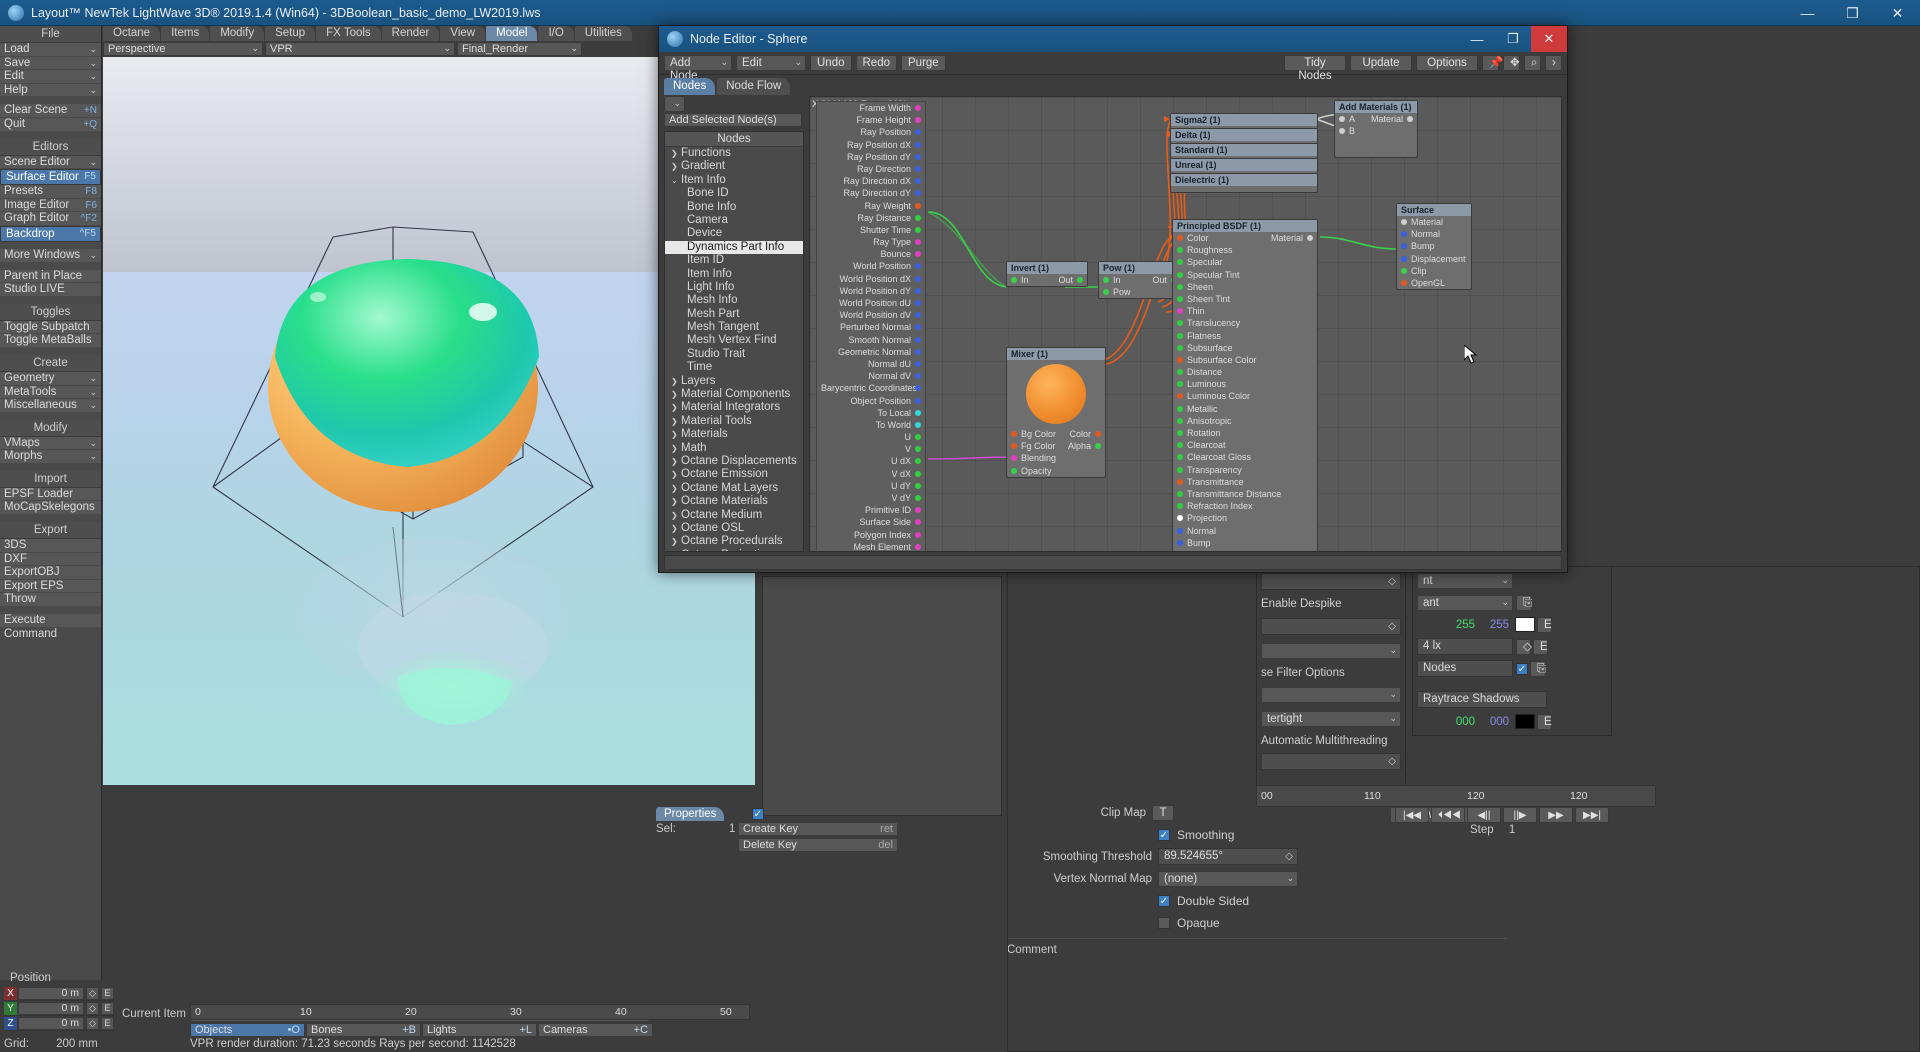  Describe the element at coordinates (1389, 119) in the screenshot. I see `node-add-materials-out: Material` at that location.